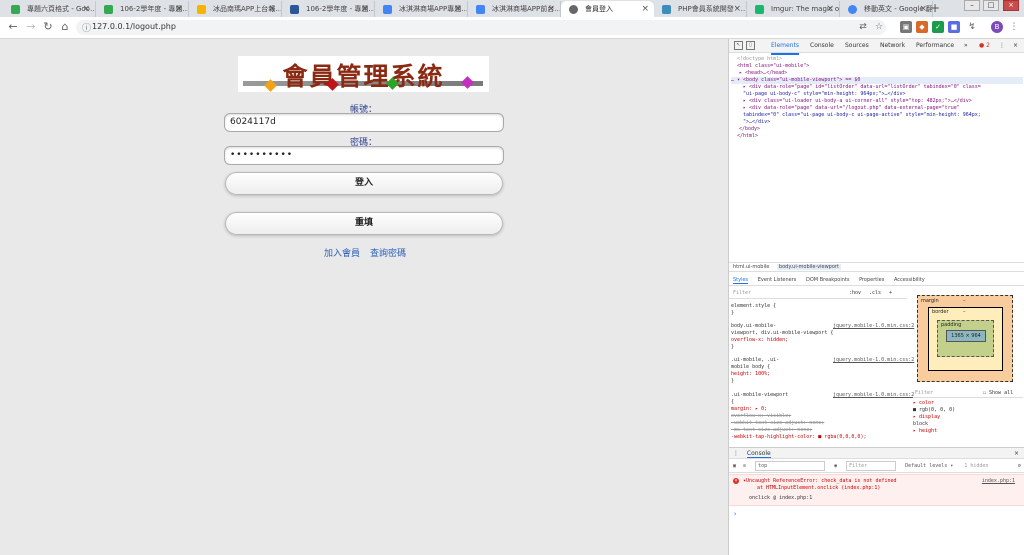 The width and height of the screenshot is (1024, 555). What do you see at coordinates (1019, 466) in the screenshot?
I see `console-settings-icon: ⚙` at bounding box center [1019, 466].